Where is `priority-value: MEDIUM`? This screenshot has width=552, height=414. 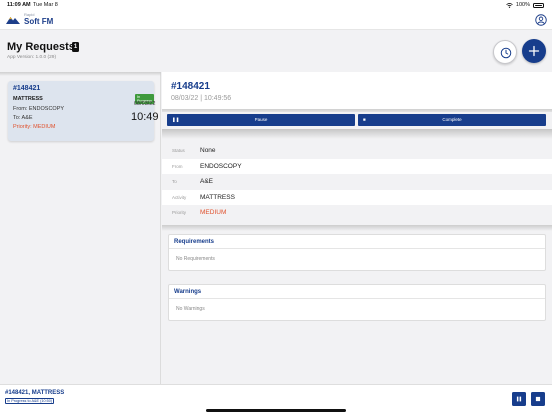
priority-value: MEDIUM is located at coordinates (213, 213).